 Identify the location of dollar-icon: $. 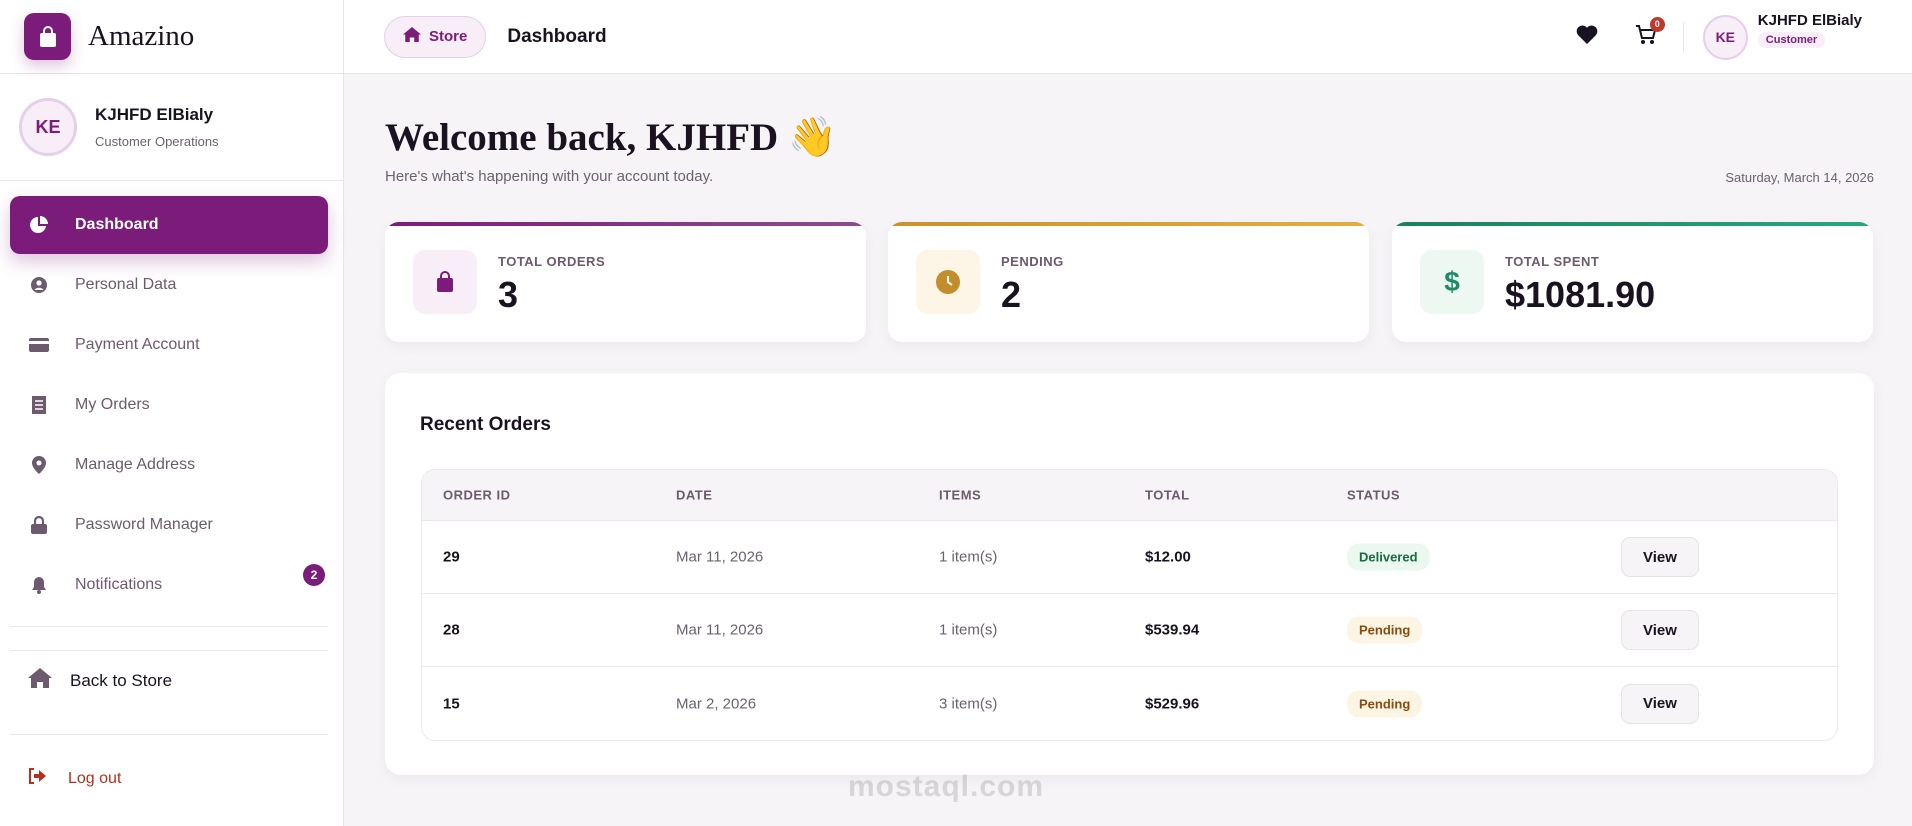
(1452, 282).